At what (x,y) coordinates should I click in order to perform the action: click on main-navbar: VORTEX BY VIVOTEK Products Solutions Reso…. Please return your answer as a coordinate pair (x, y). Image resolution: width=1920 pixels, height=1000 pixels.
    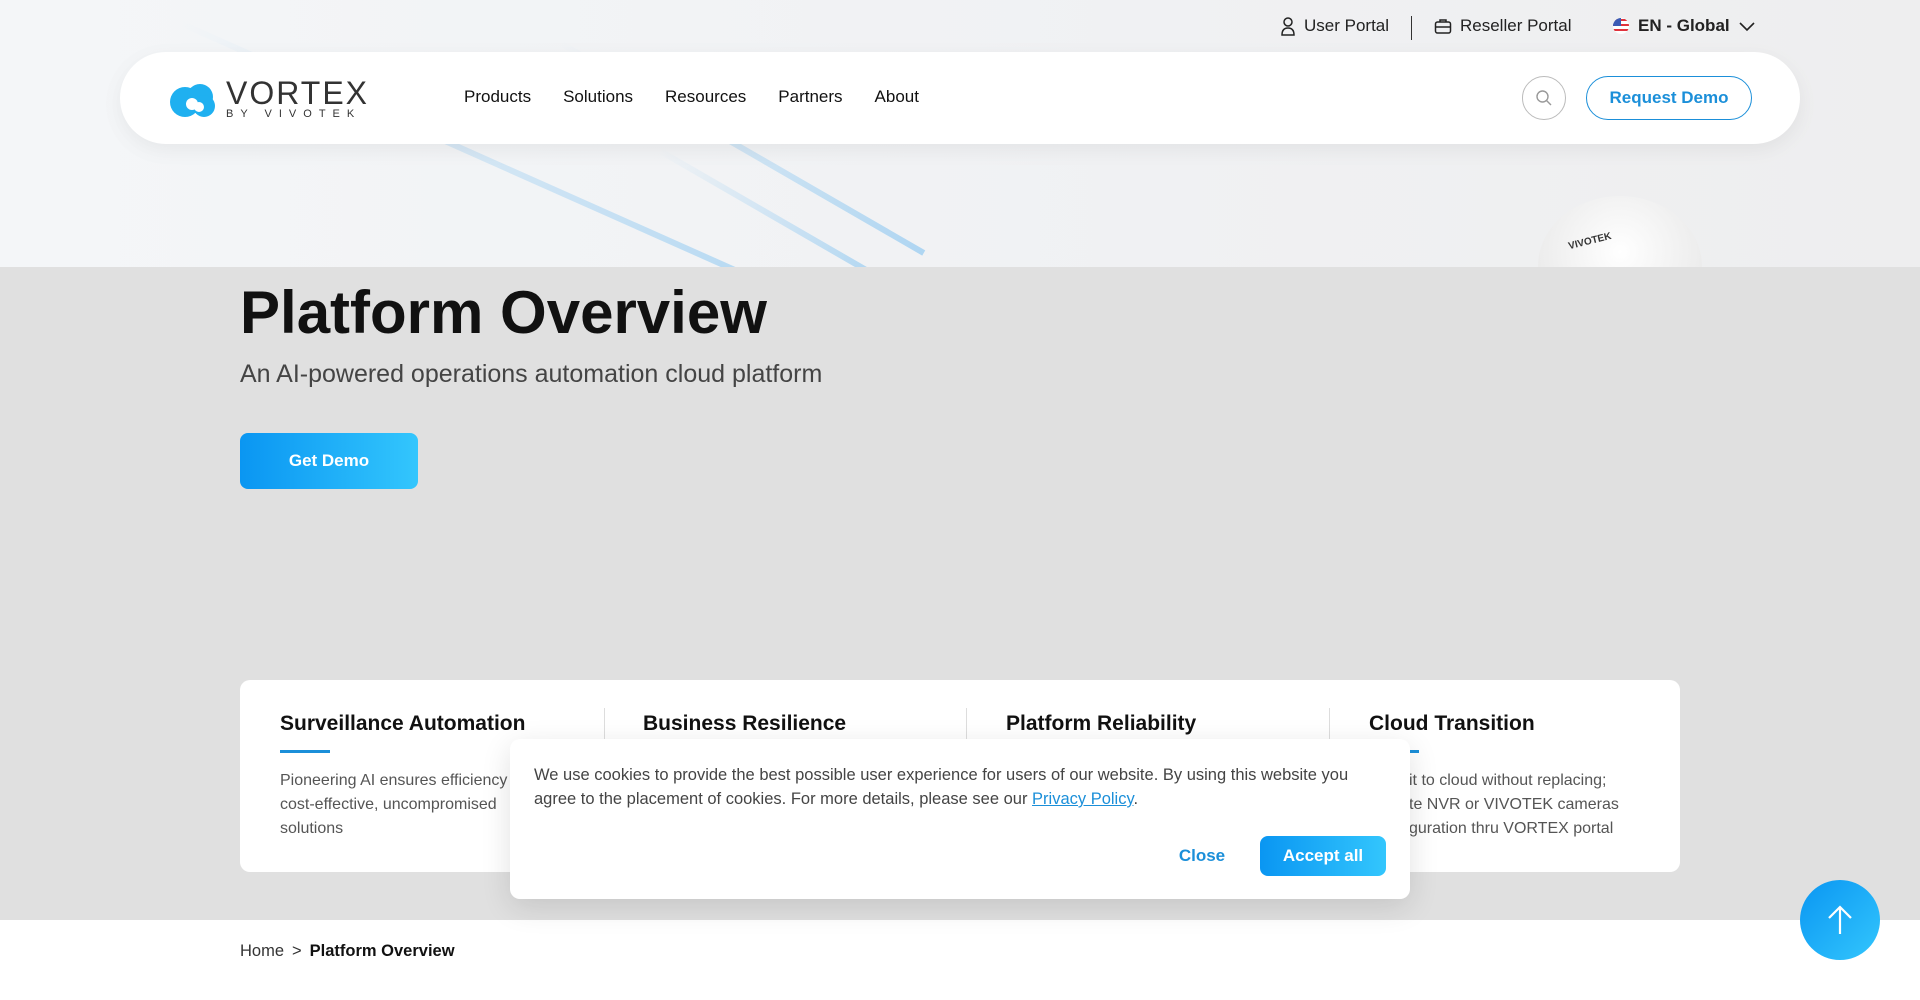
    Looking at the image, I should click on (960, 98).